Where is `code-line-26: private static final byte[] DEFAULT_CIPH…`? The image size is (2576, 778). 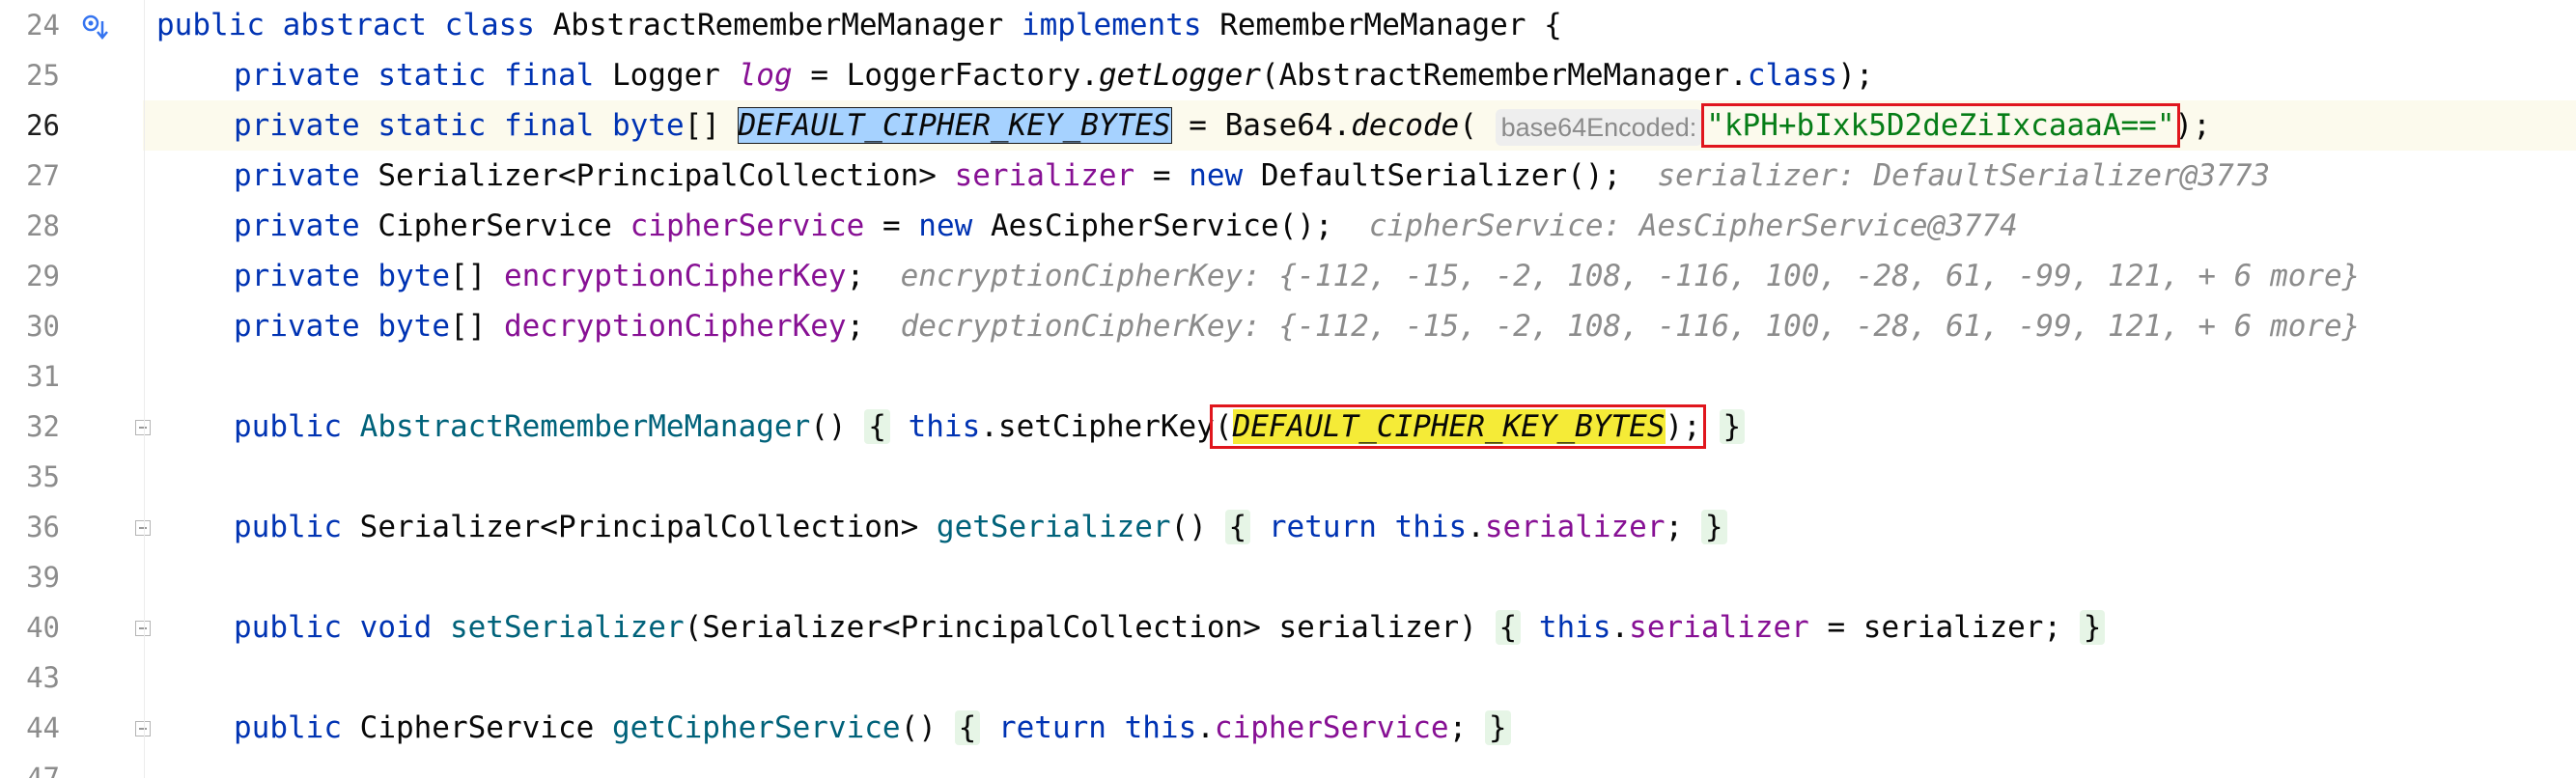
code-line-26: private static final byte[] DEFAULT_CIPH… is located at coordinates (1223, 125).